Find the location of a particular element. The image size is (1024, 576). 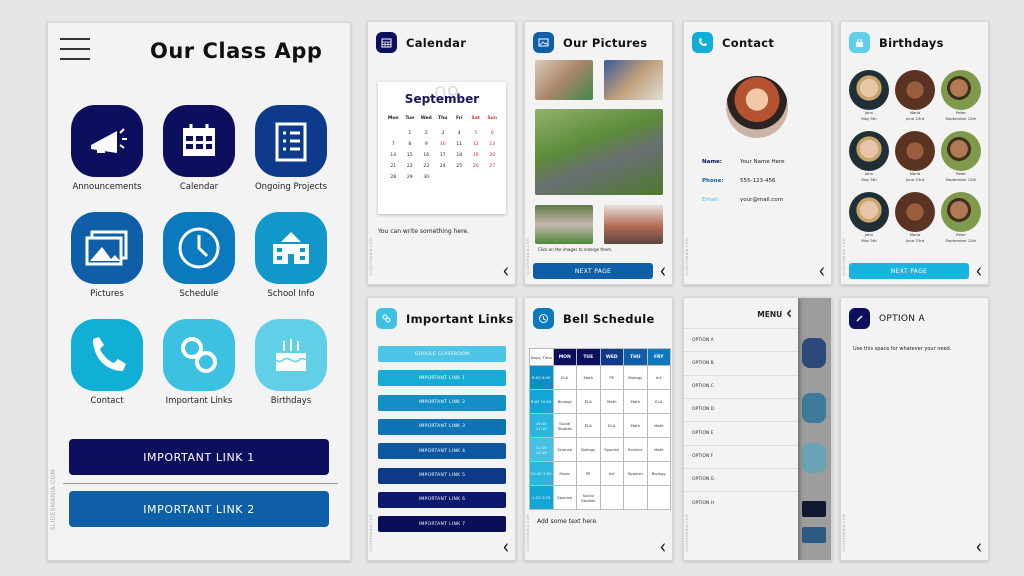

calendar-day: 19 is located at coordinates (476, 155).